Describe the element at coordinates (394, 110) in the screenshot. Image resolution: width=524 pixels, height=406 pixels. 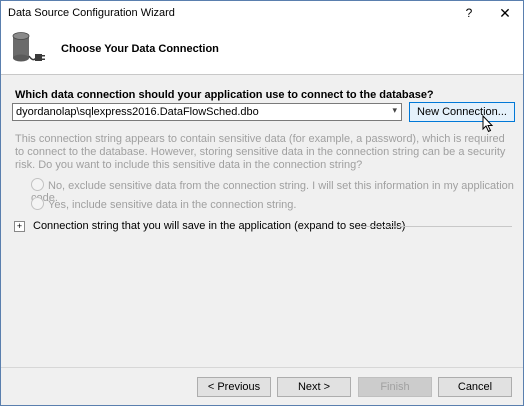
I see `chevron-down-icon: ▾` at that location.